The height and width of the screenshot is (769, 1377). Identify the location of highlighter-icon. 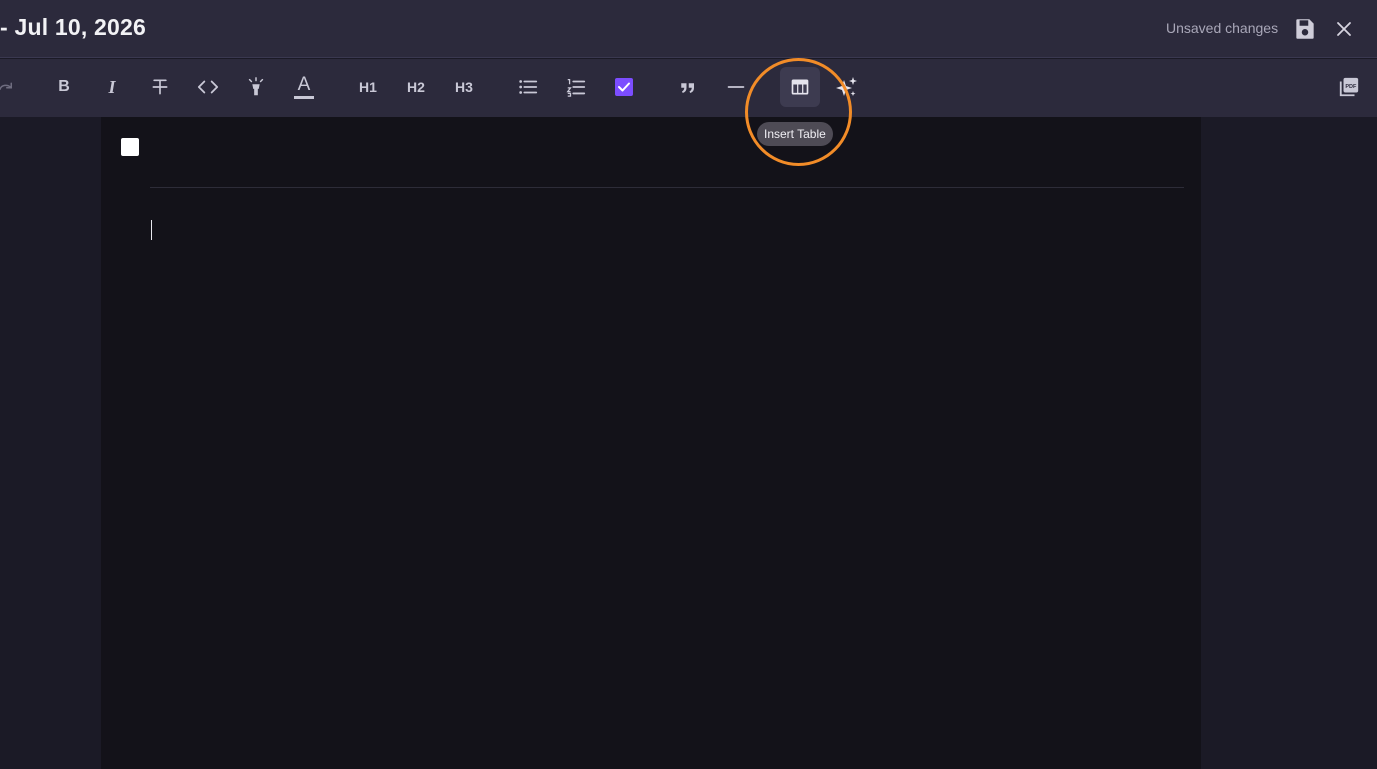
(256, 86).